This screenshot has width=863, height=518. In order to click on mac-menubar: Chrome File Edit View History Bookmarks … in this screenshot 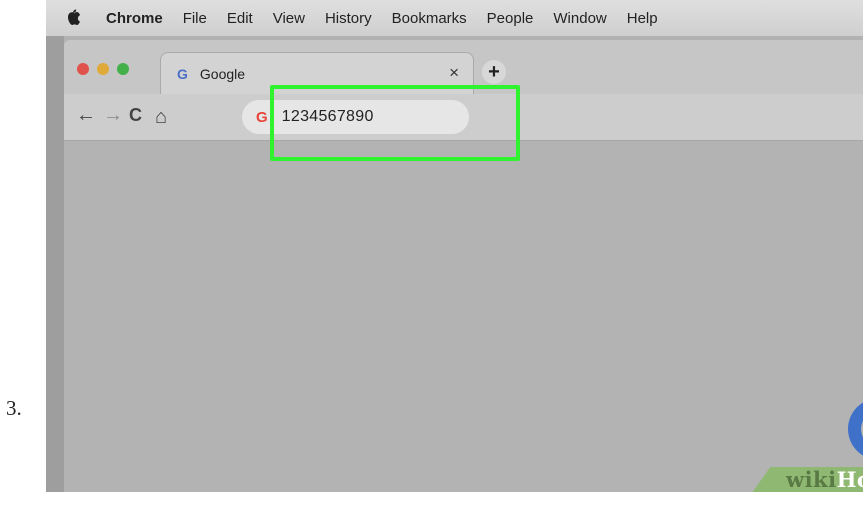, I will do `click(454, 18)`.